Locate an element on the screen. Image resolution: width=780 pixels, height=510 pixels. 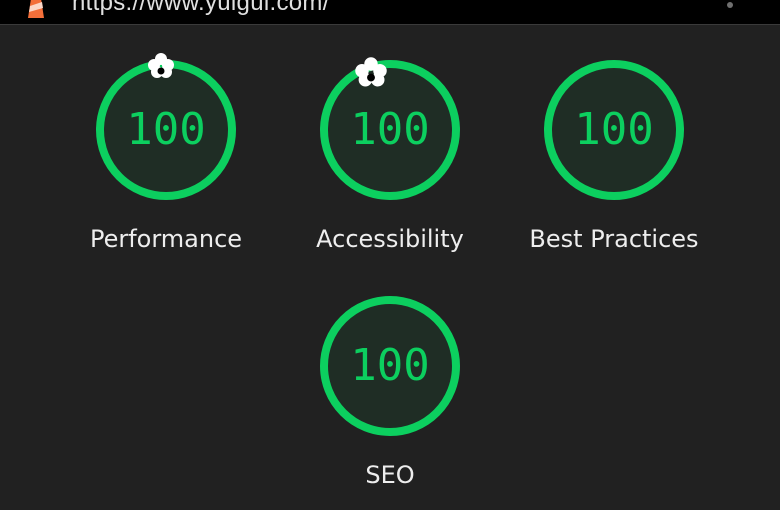
gauge-label: Accessibility is located at coordinates (390, 239).